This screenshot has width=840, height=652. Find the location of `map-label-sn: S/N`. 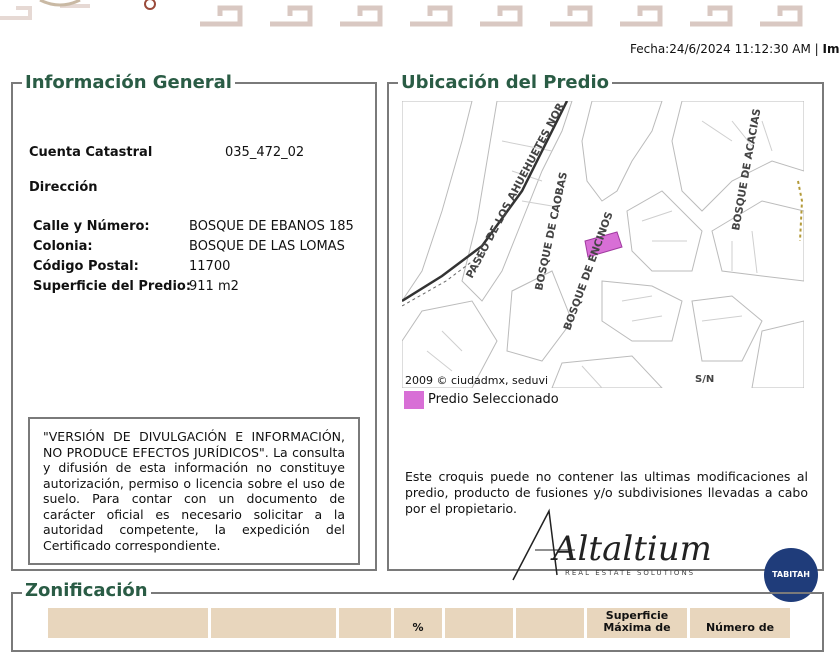

map-label-sn: S/N is located at coordinates (704, 379).